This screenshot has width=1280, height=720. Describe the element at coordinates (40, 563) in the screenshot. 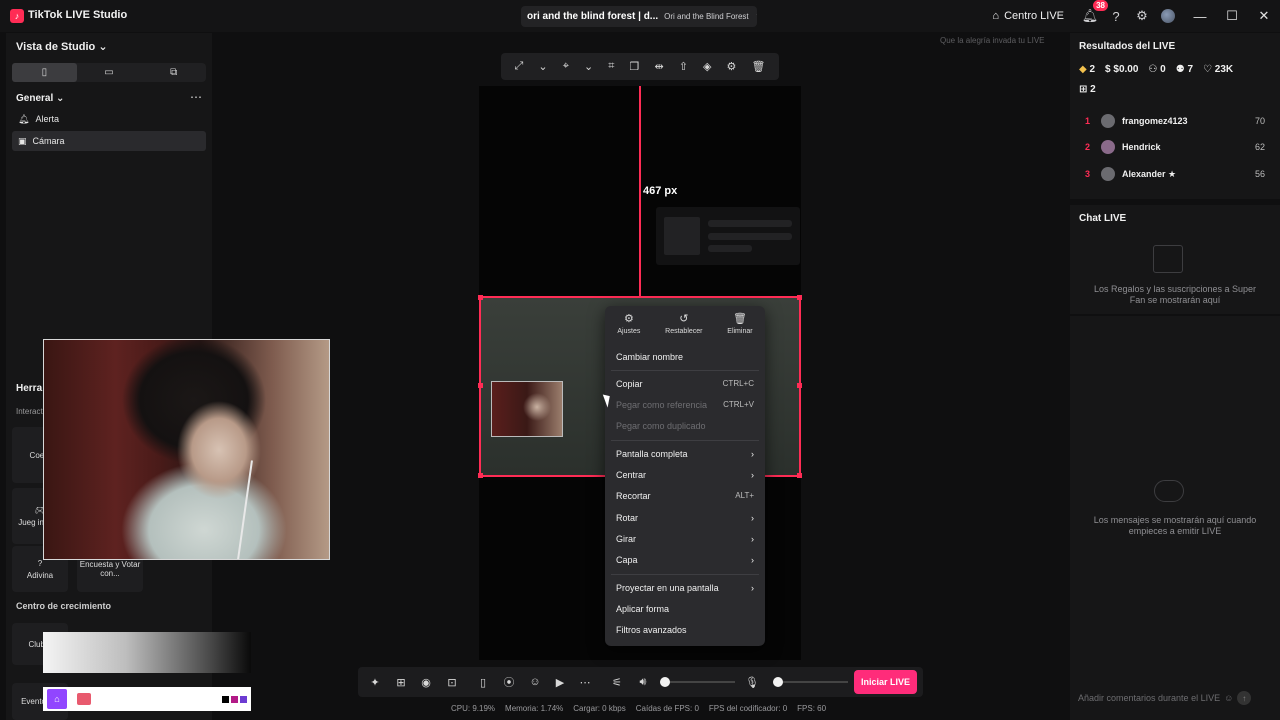

I see `question-icon: ?` at that location.